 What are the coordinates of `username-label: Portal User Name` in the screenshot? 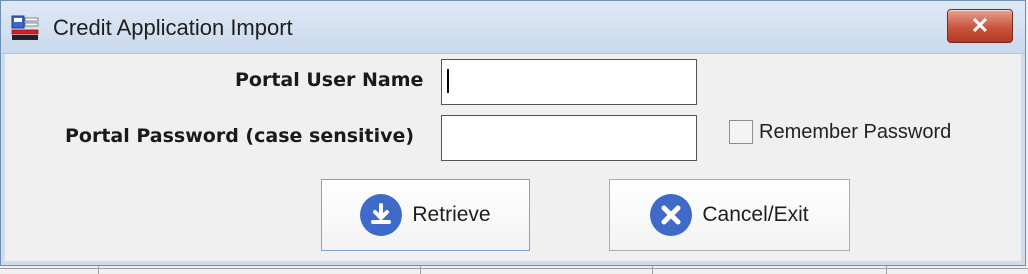 It's located at (329, 80).